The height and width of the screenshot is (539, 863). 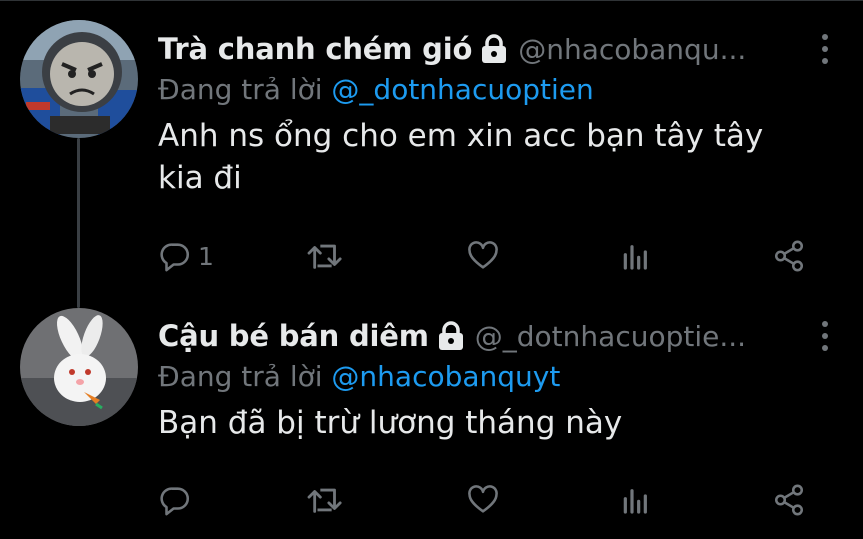 I want to click on reply-button: 1, so click(x=186, y=256).